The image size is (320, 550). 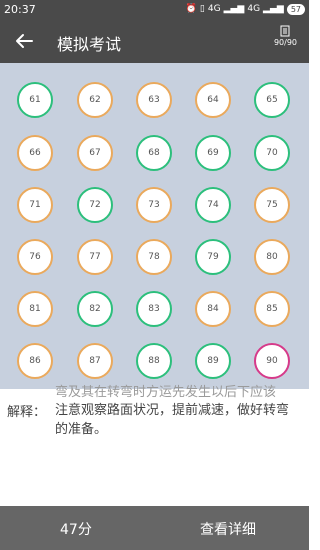 What do you see at coordinates (76, 530) in the screenshot?
I see `score-text: 47分` at bounding box center [76, 530].